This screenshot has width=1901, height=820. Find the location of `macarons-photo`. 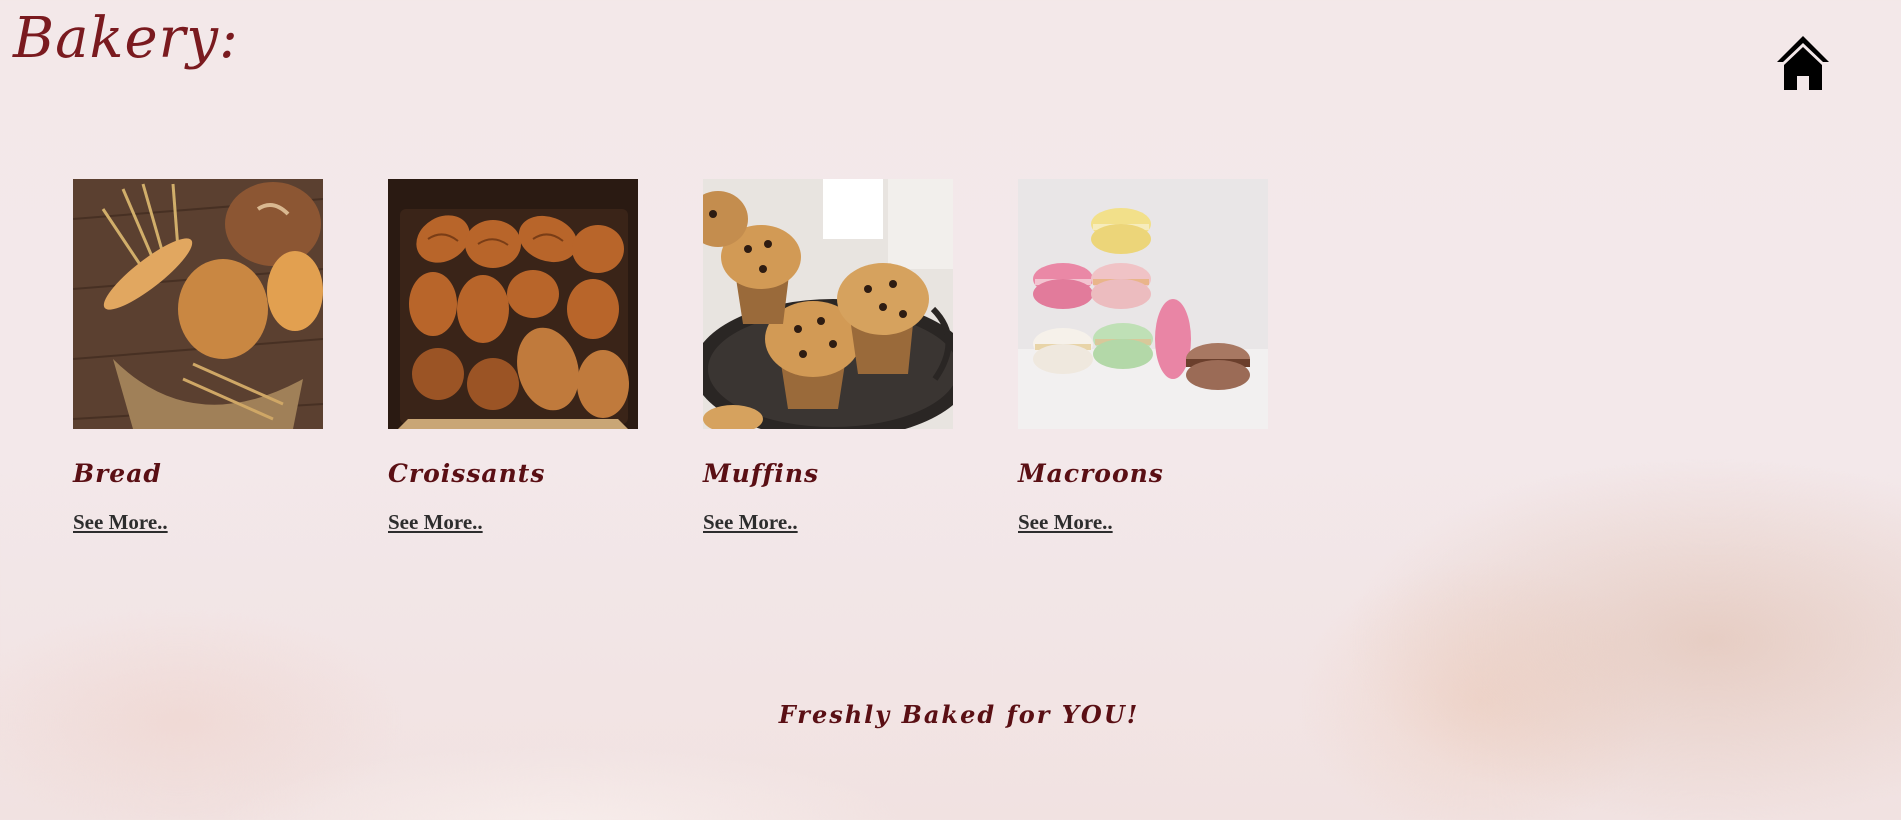

macarons-photo is located at coordinates (1143, 304).